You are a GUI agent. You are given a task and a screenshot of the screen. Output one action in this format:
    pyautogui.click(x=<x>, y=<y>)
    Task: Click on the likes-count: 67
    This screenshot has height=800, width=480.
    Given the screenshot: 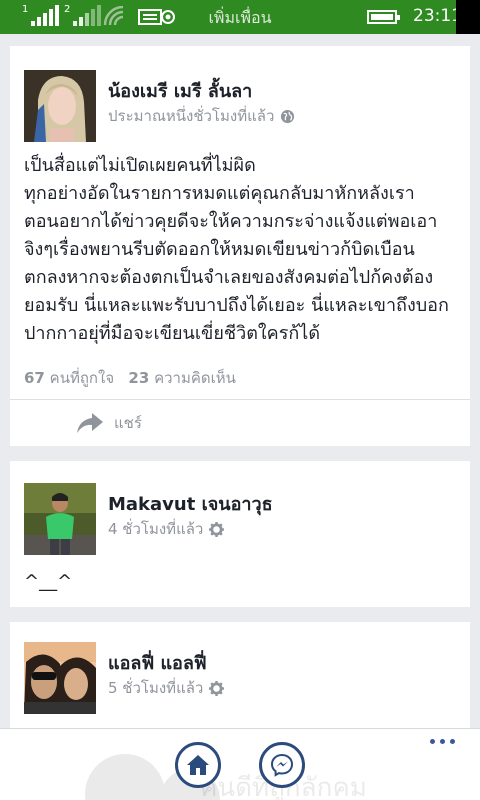 What is the action you would take?
    pyautogui.click(x=34, y=378)
    